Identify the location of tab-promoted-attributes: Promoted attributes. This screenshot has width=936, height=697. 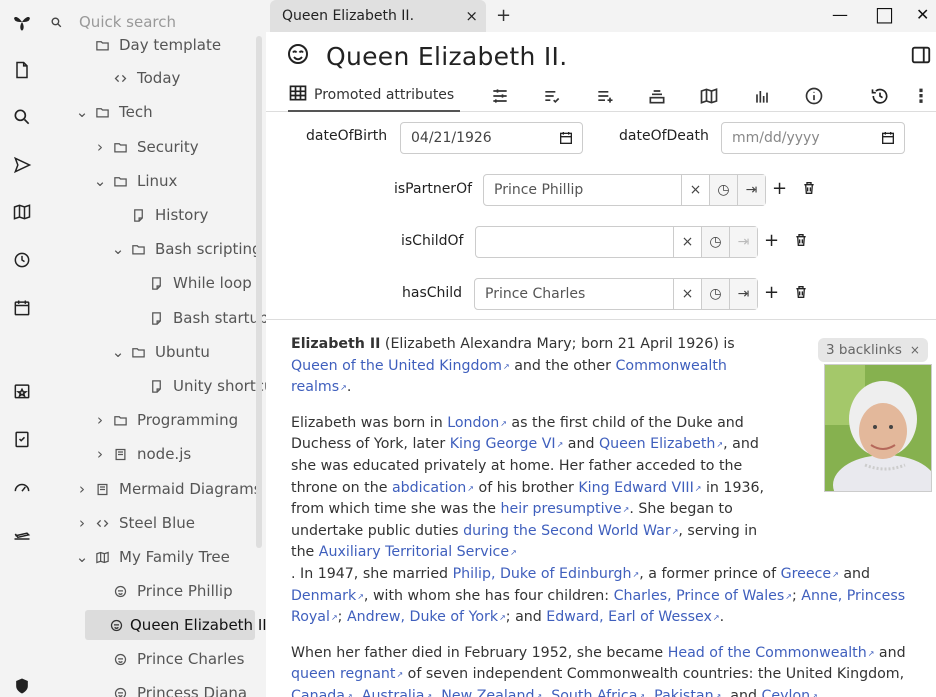
(374, 96).